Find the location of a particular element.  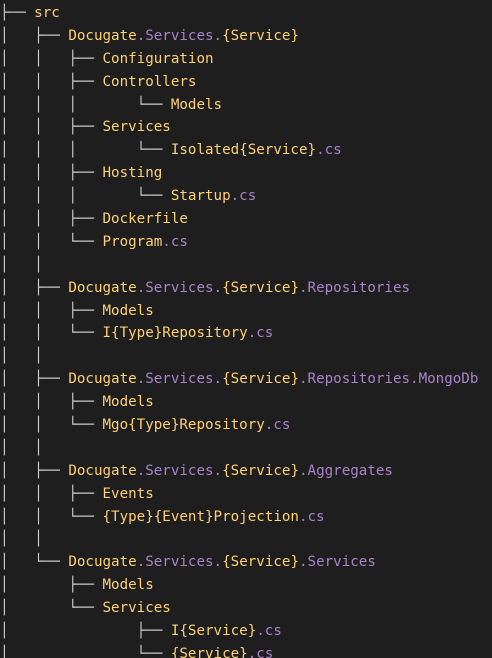

tree-line: │ │ │ └── Startup.cs is located at coordinates (246, 196).